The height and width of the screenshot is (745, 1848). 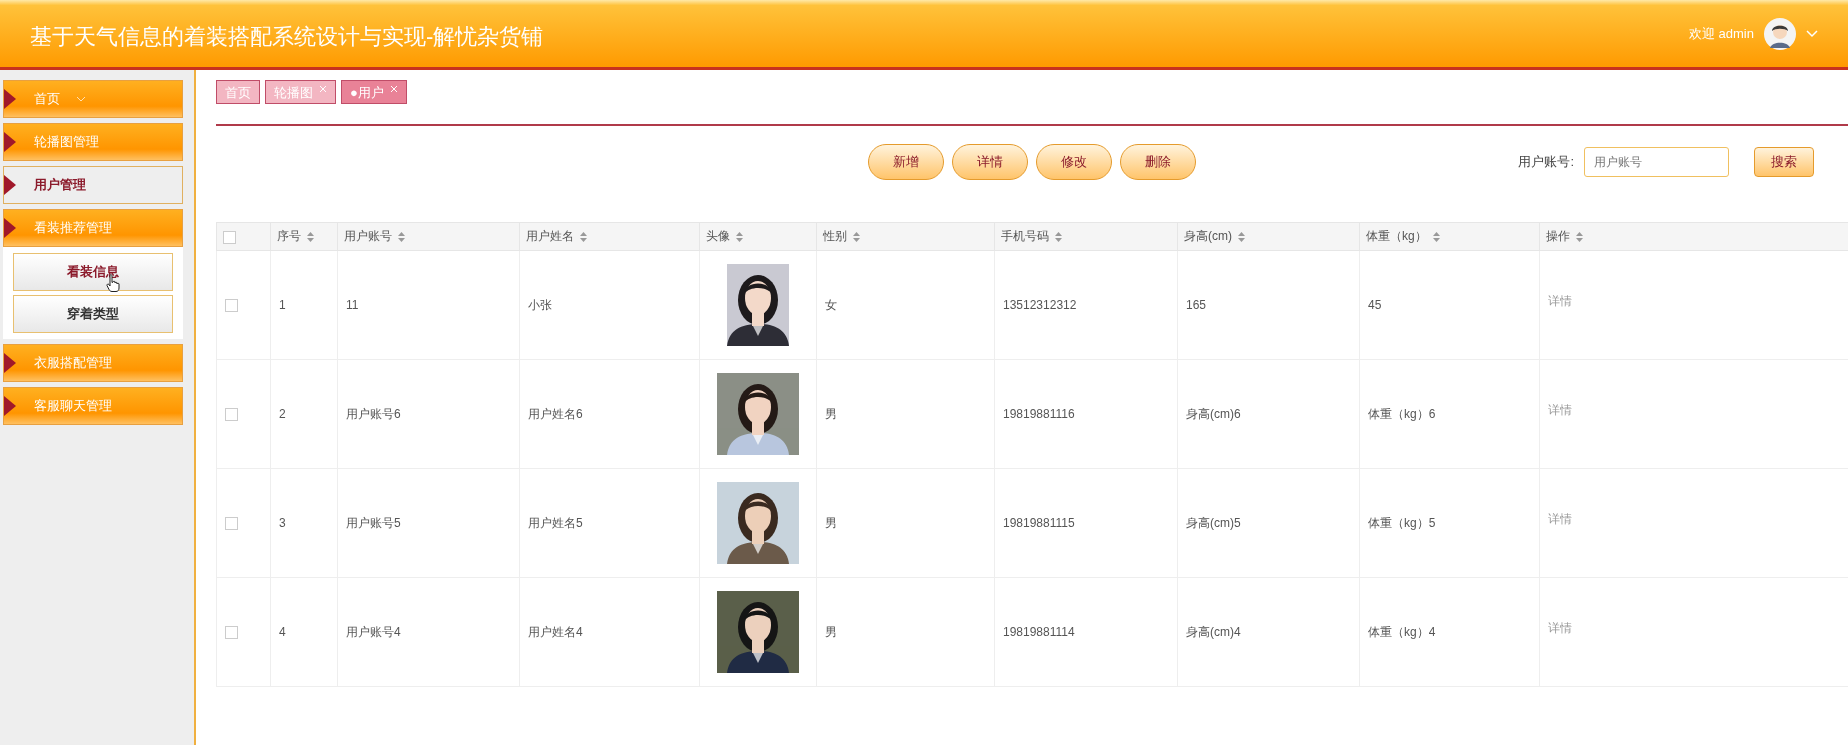 I want to click on table-cell: 小张, so click(x=540, y=304).